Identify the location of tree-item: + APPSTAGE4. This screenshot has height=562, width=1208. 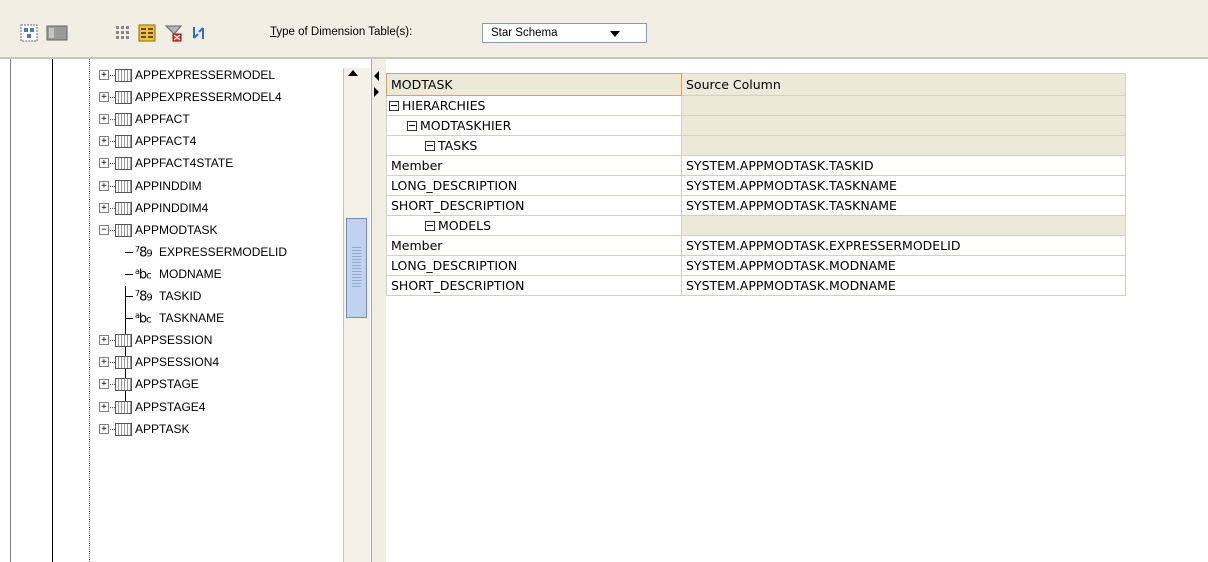
(176, 407).